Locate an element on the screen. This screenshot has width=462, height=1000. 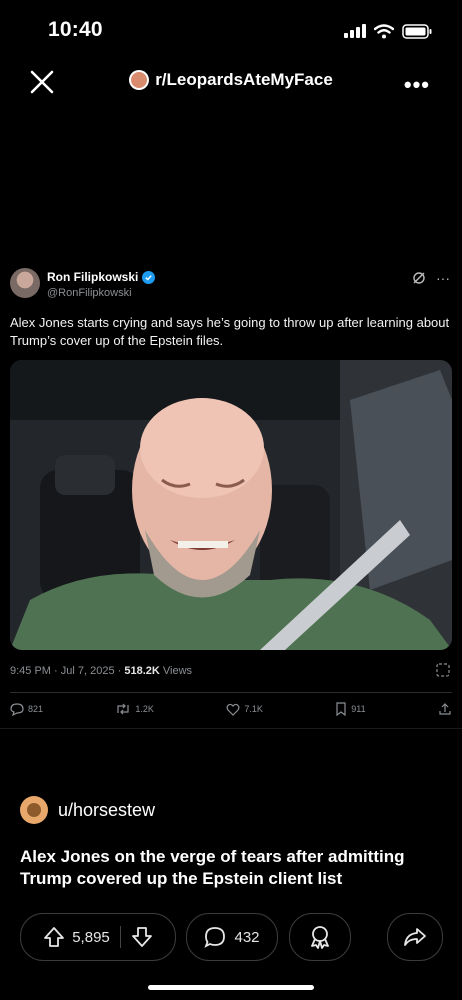
comments-button: 432 is located at coordinates (232, 937).